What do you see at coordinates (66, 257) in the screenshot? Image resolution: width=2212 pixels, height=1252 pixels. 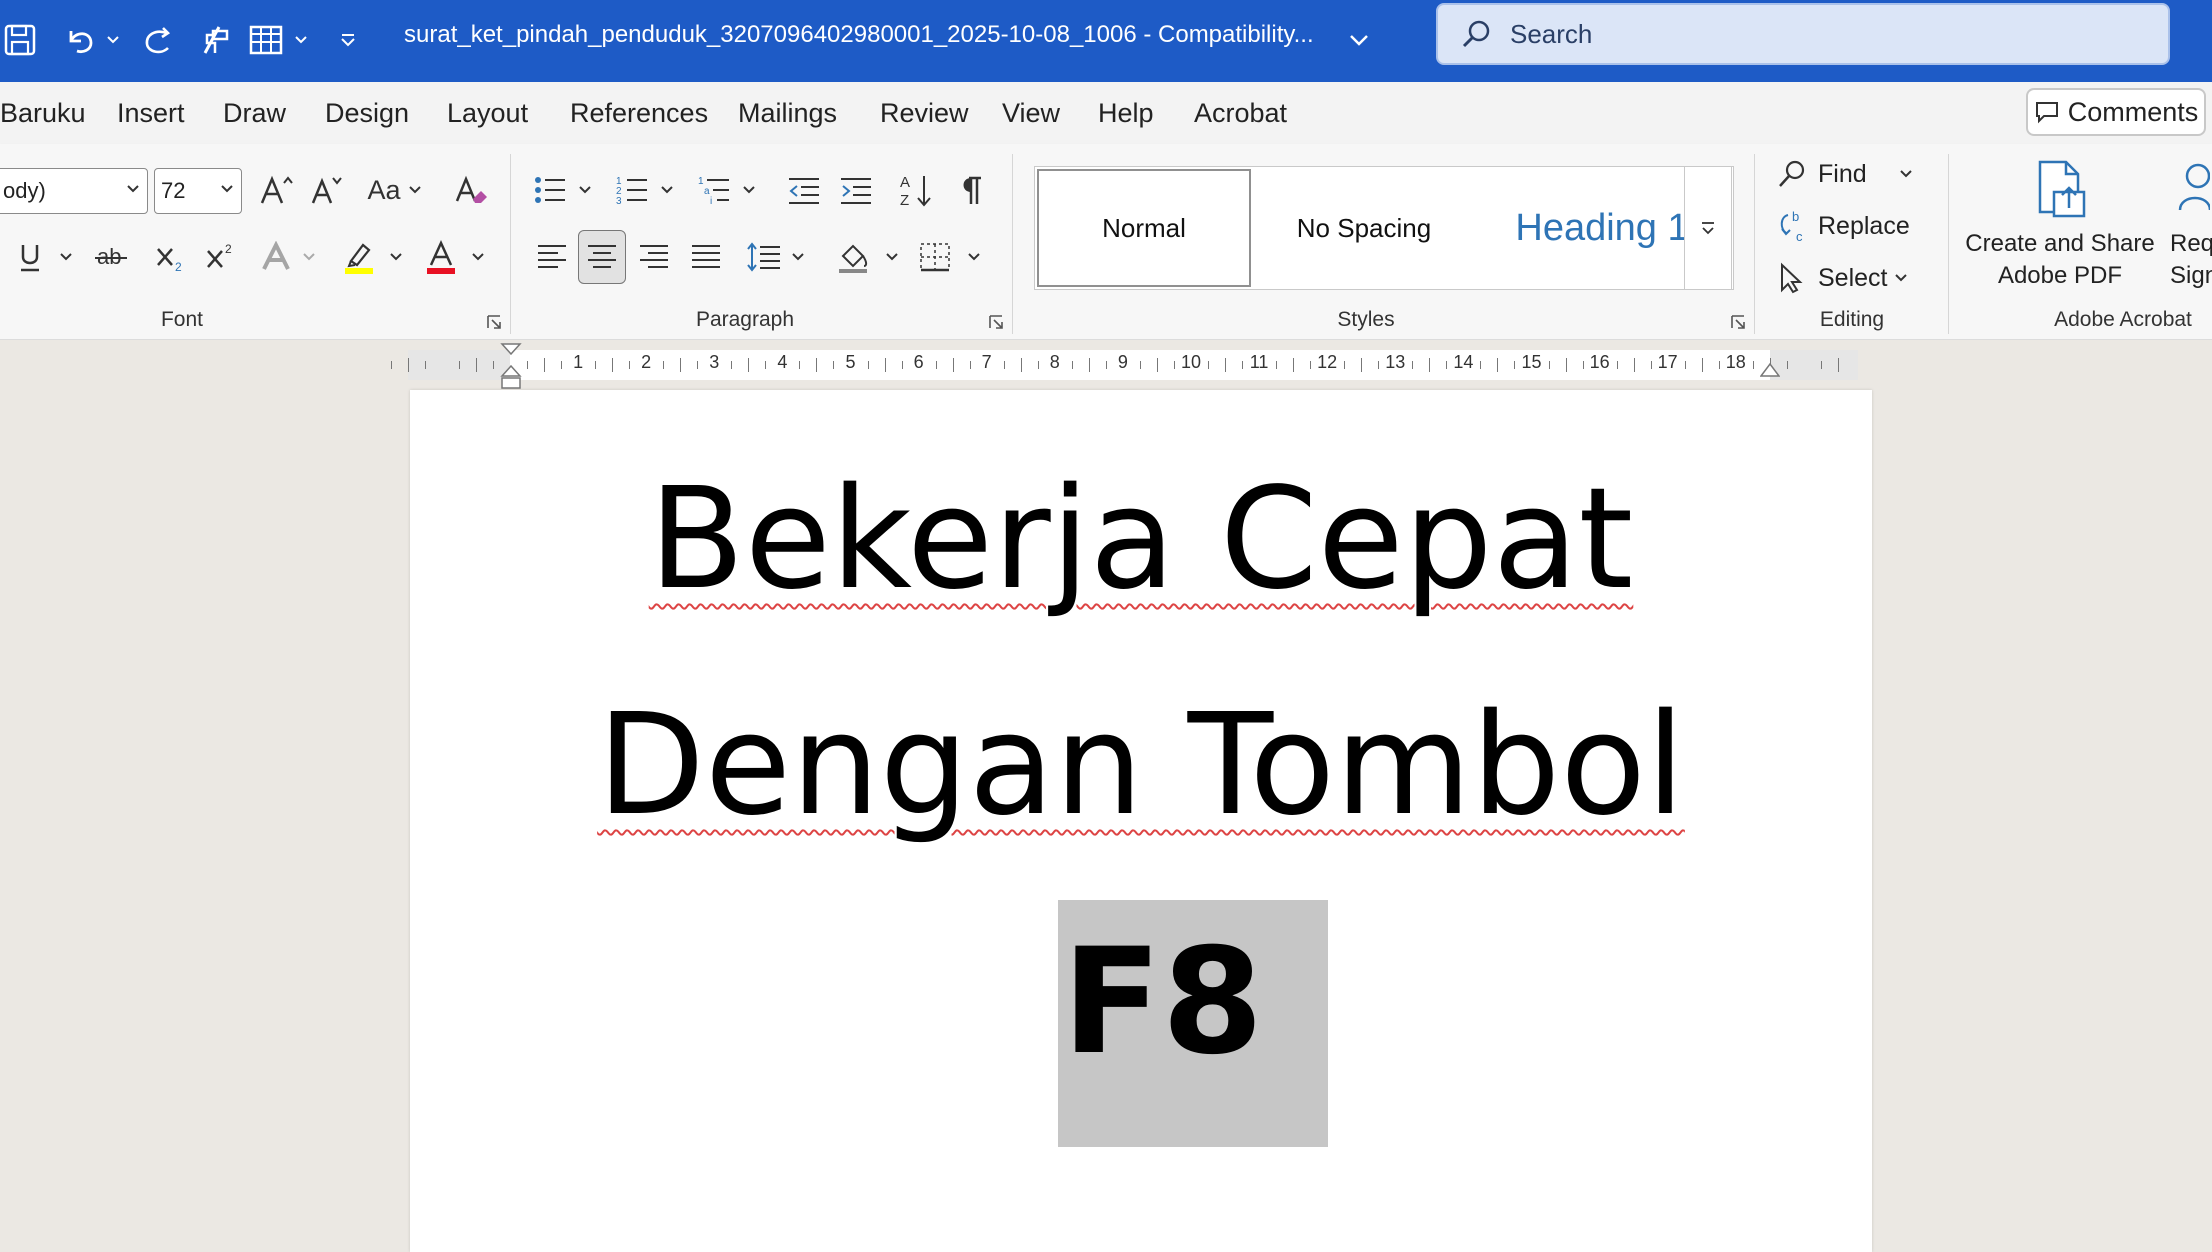 I see `underline-dropdown-icon` at bounding box center [66, 257].